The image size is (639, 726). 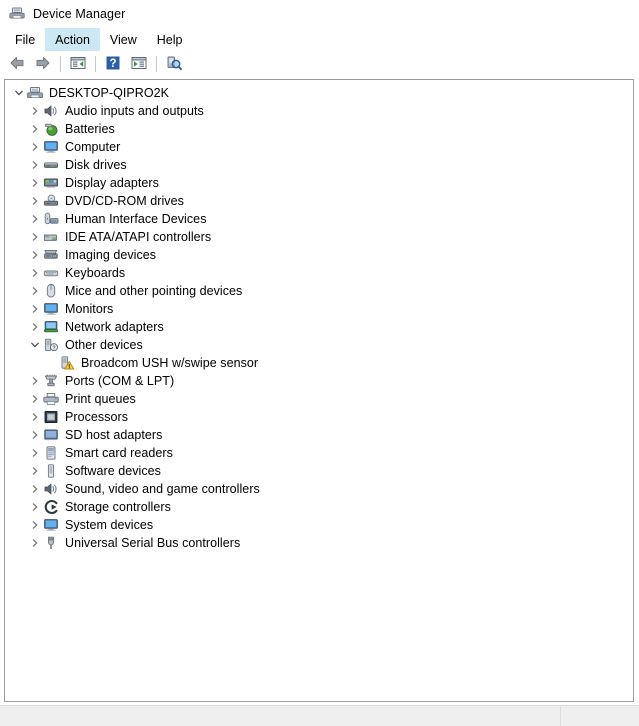 I want to click on usb-icon, so click(x=51, y=543).